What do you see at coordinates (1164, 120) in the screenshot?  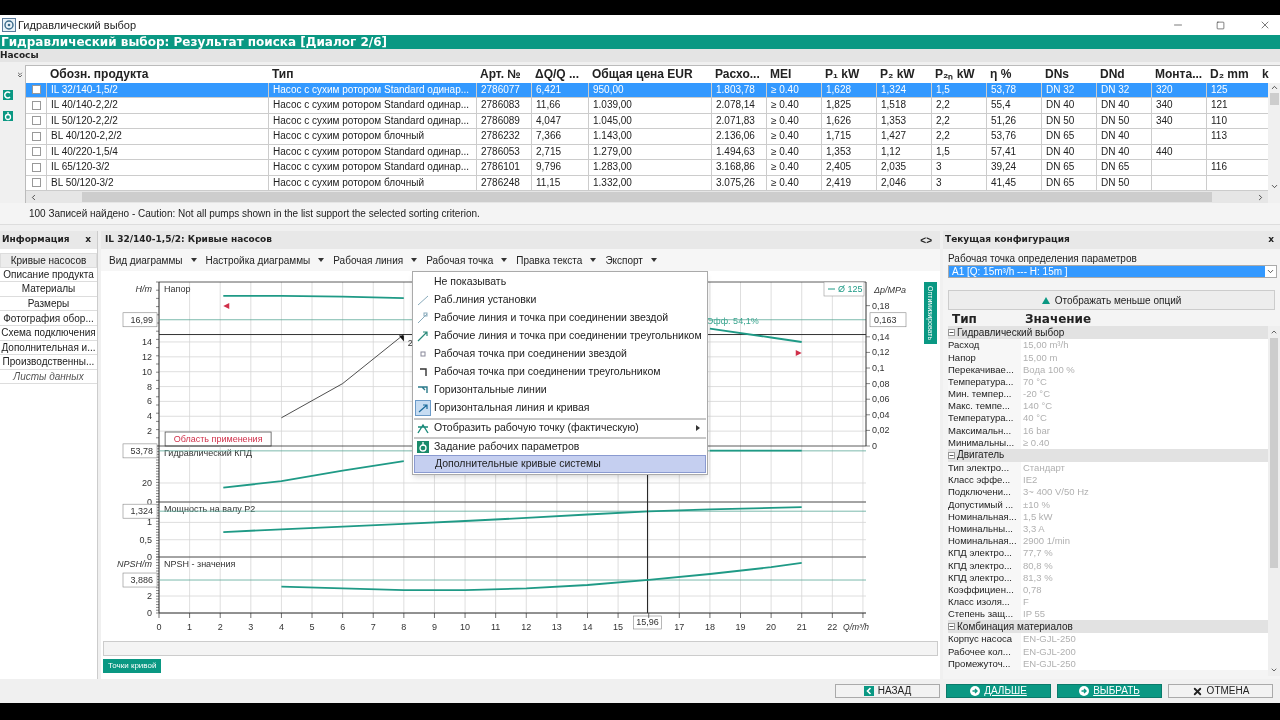 I see `table-cell: 340` at bounding box center [1164, 120].